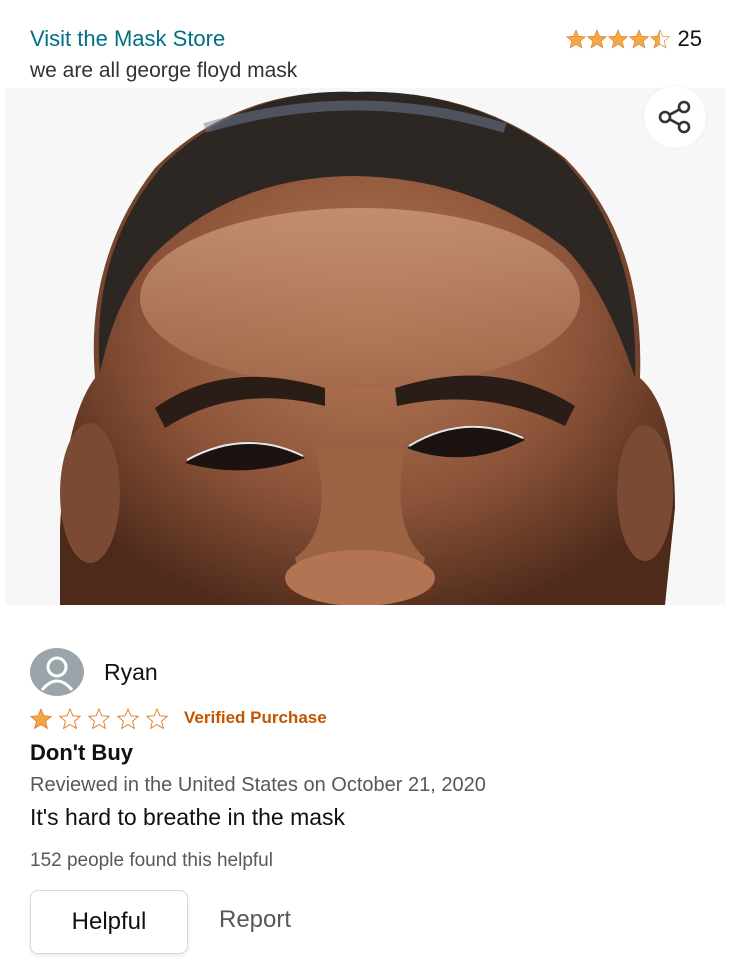  I want to click on rating-count: 25, so click(690, 39).